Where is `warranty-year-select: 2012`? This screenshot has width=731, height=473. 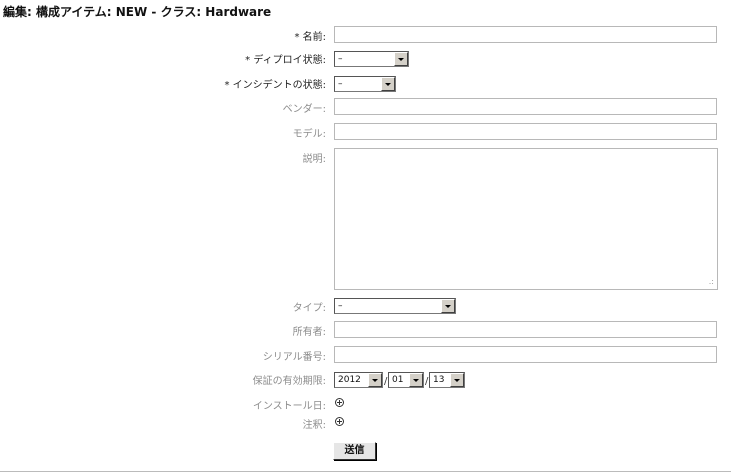 warranty-year-select: 2012 is located at coordinates (358, 380).